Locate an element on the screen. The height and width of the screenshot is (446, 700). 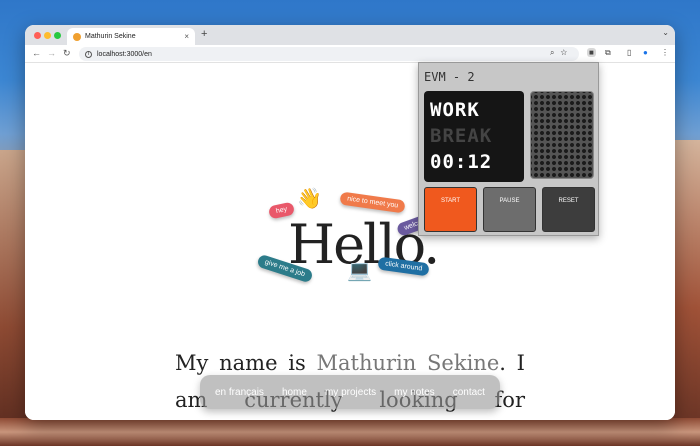
browser-tab: Mathurin Sekine × is located at coordinates (131, 36).